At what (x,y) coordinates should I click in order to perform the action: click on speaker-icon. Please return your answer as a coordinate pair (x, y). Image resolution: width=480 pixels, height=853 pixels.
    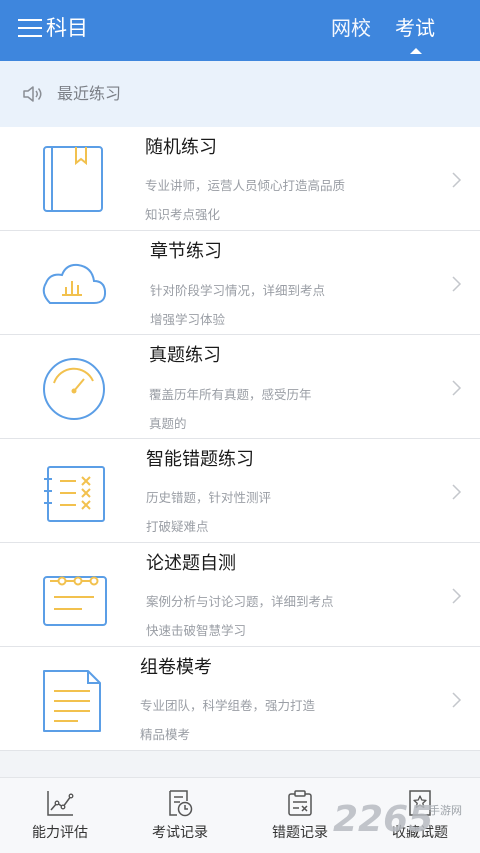
    Looking at the image, I should click on (32, 94).